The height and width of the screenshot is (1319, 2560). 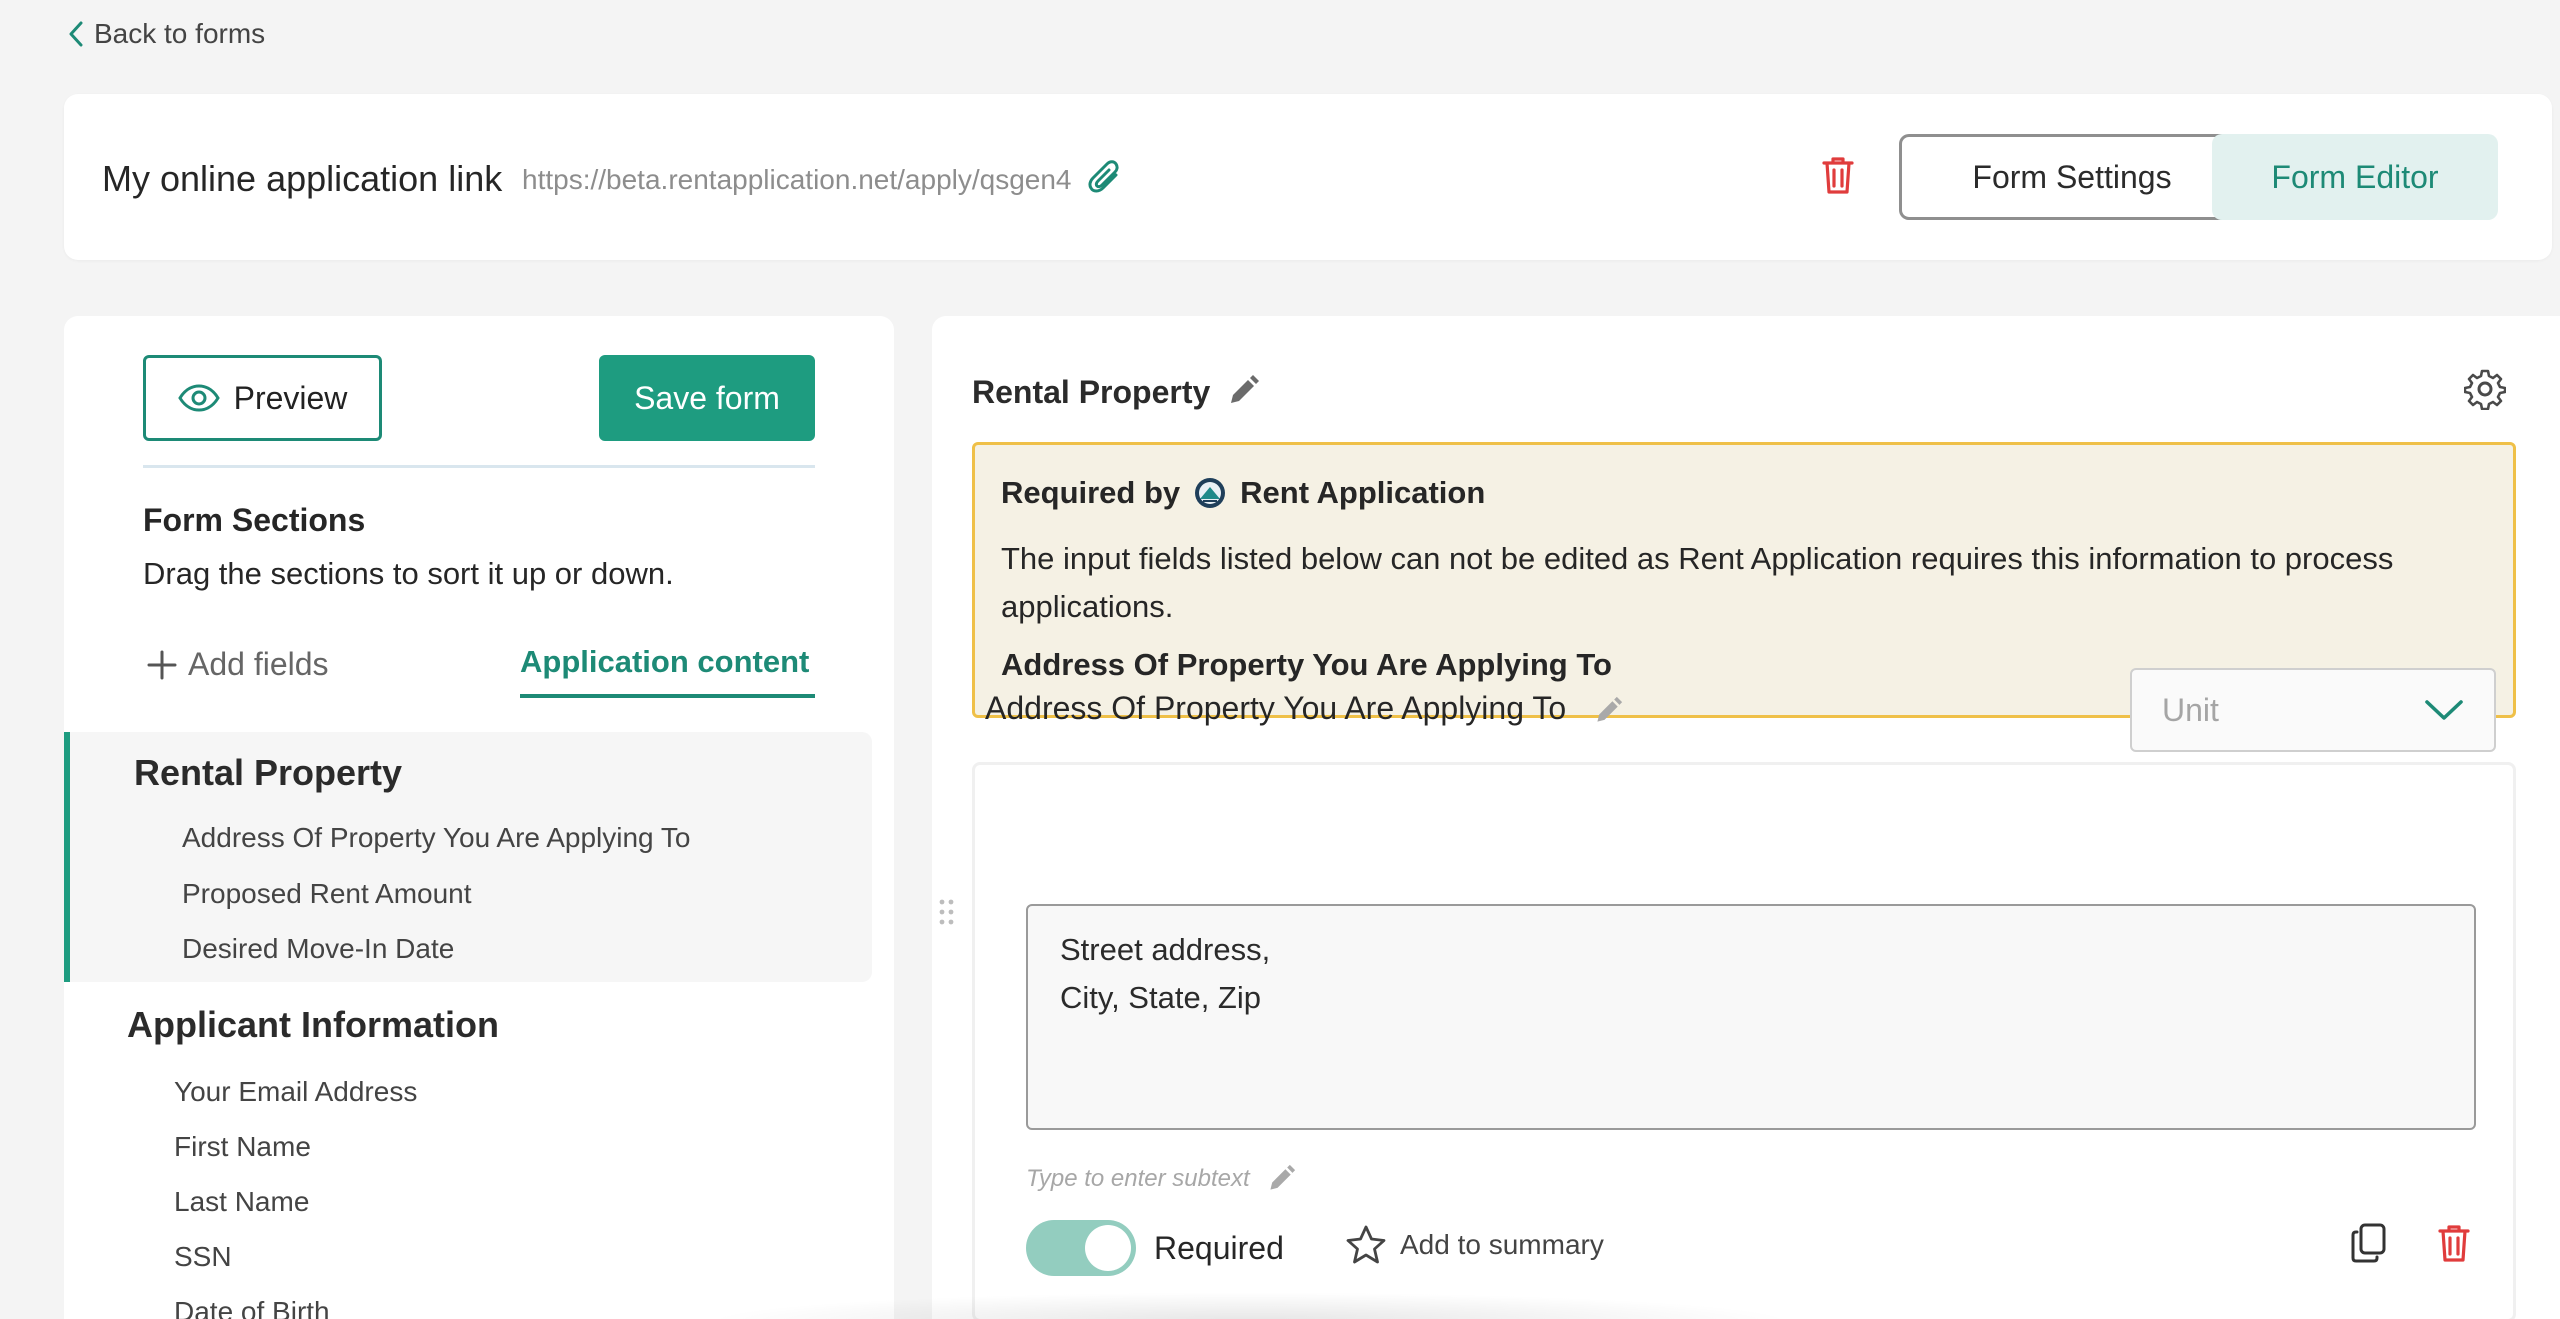 I want to click on field-label: Address Of Property You Are Applying To, so click(x=1304, y=708).